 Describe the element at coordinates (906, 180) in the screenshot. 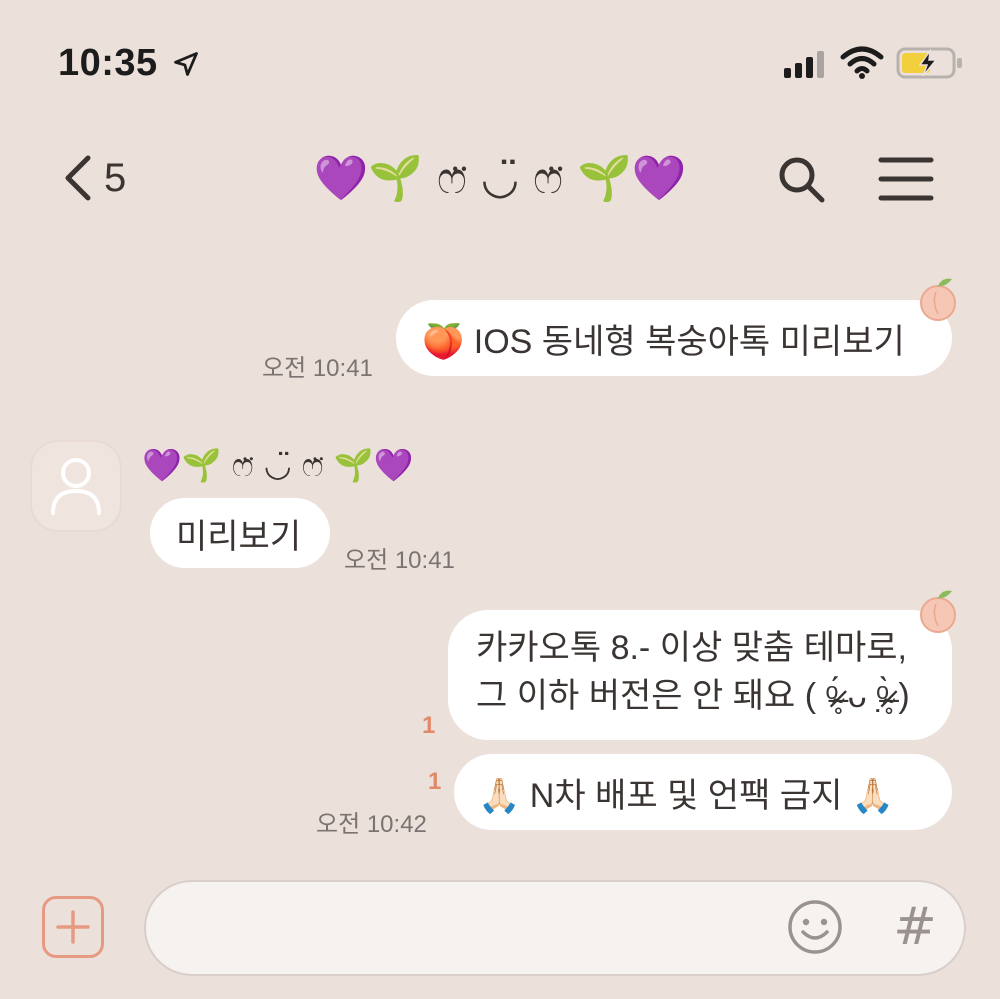

I see `hamburger-menu-icon` at that location.